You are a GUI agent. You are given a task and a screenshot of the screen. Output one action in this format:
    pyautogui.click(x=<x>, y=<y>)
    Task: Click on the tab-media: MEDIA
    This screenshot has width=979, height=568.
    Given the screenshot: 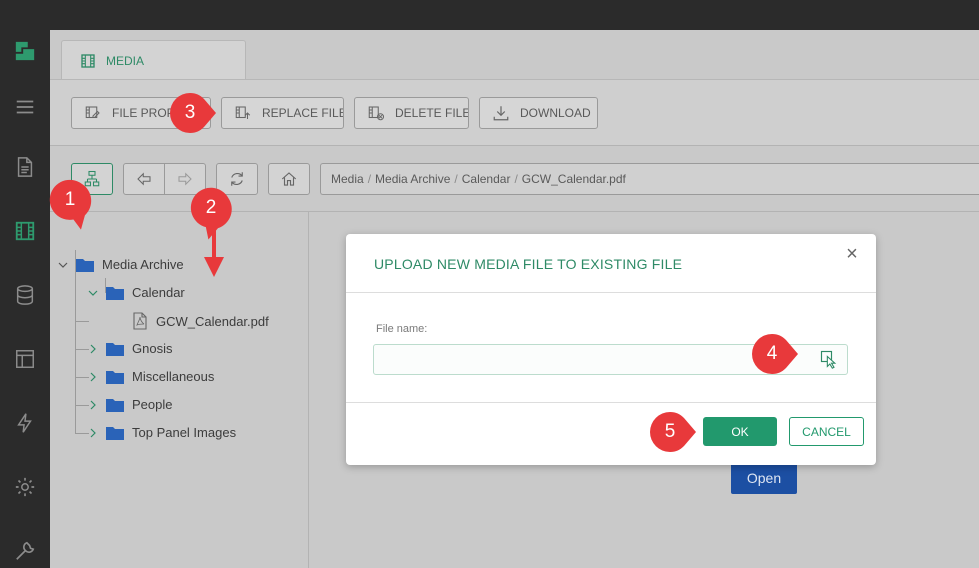 What is the action you would take?
    pyautogui.click(x=153, y=60)
    